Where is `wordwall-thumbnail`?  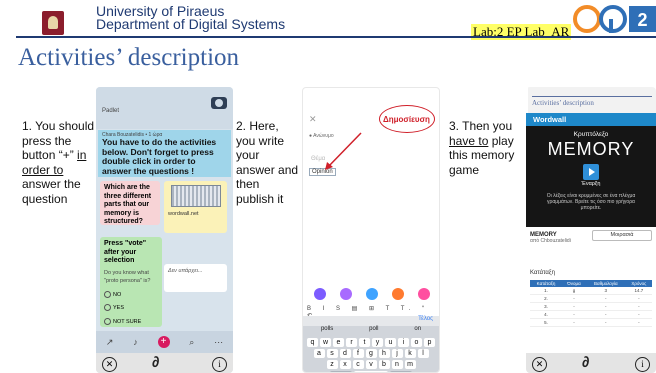 wordwall-thumbnail is located at coordinates (195, 196).